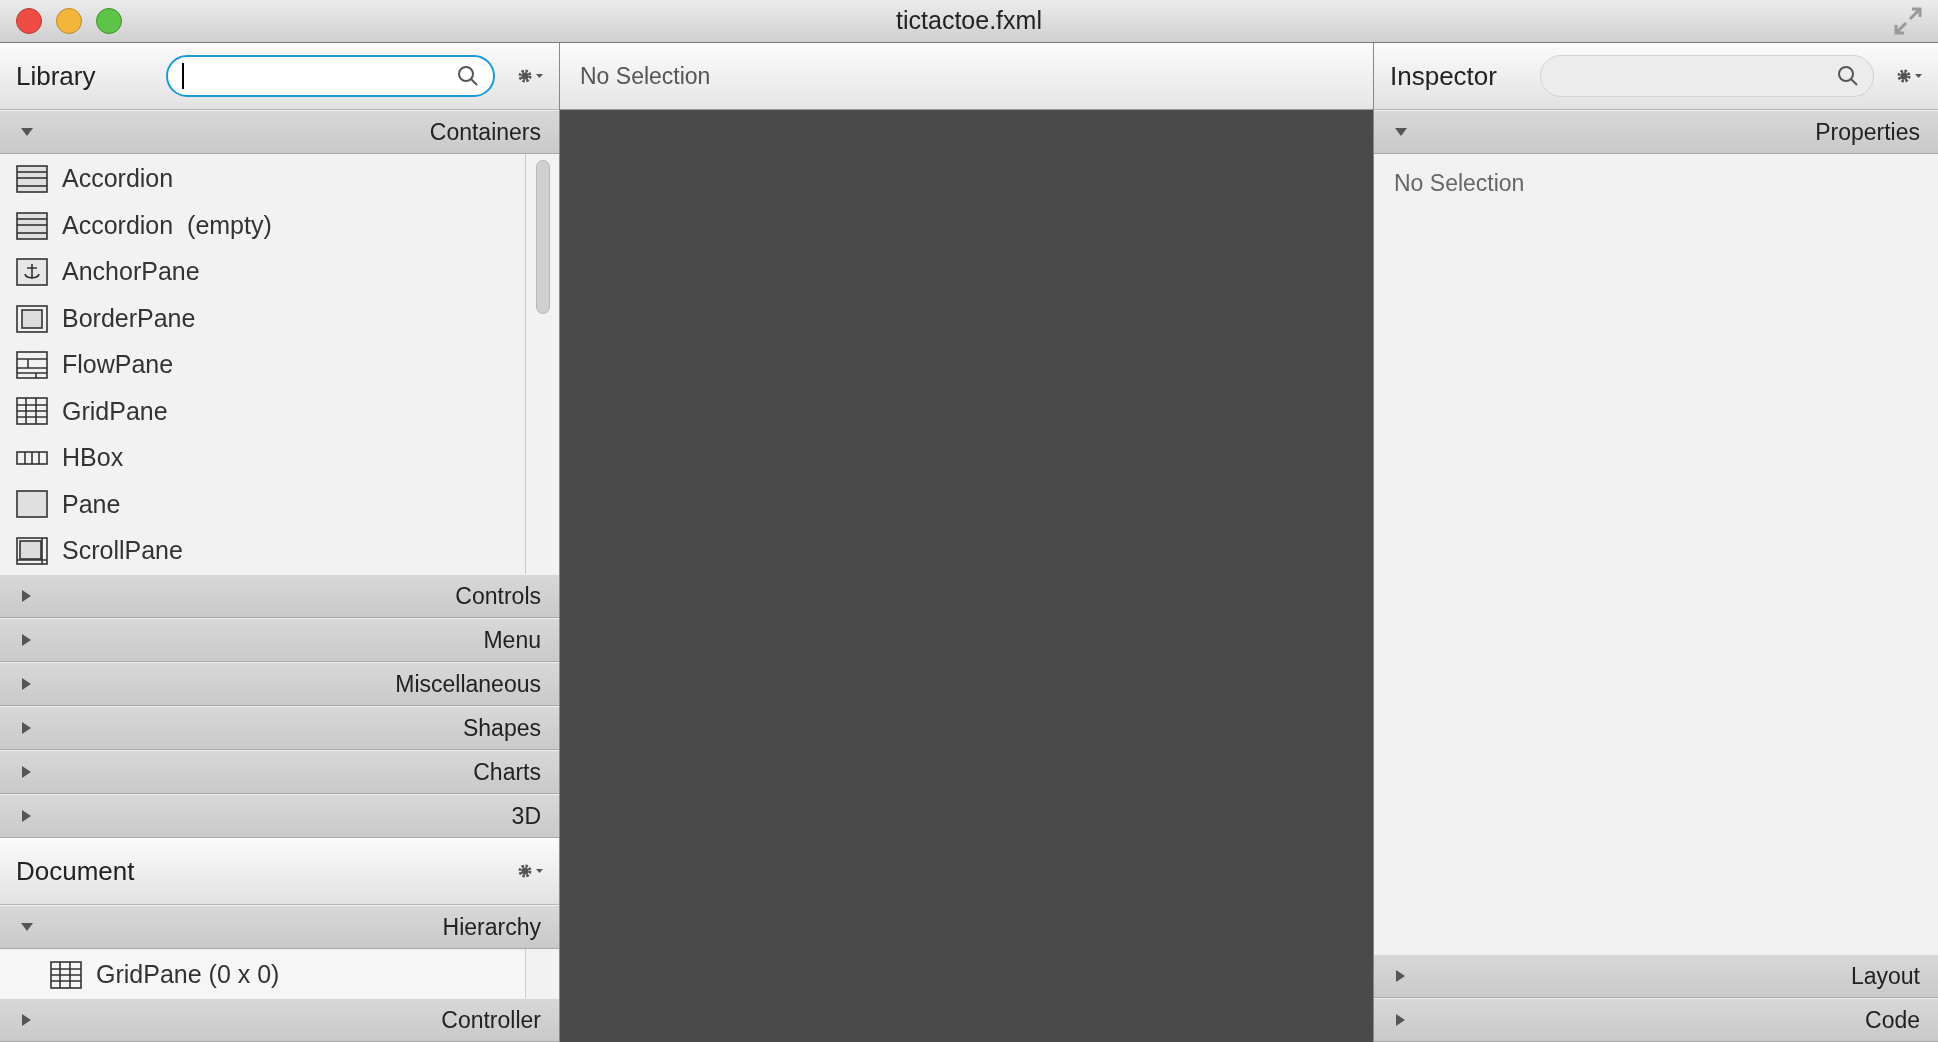 This screenshot has width=1938, height=1042. What do you see at coordinates (32, 318) in the screenshot?
I see `framed-square-icon` at bounding box center [32, 318].